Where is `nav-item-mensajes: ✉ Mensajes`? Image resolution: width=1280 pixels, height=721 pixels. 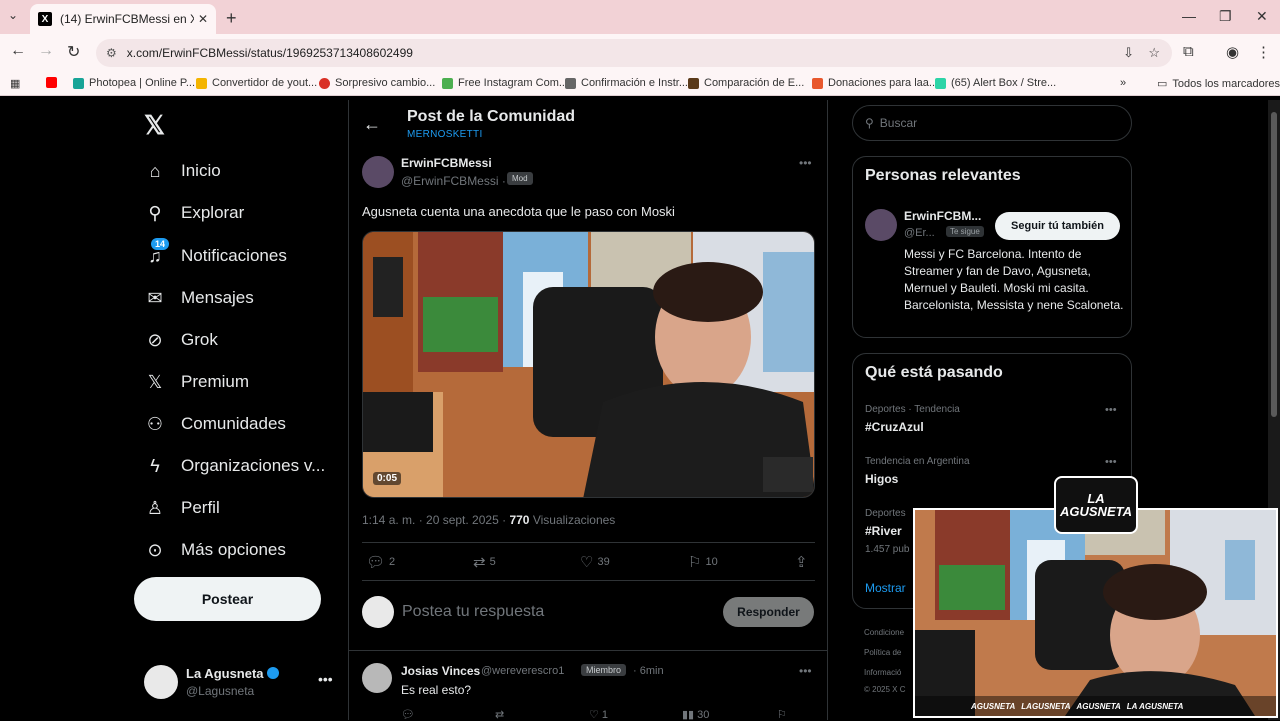
nav-item-mensajes: ✉ Mensajes is located at coordinates (198, 298).